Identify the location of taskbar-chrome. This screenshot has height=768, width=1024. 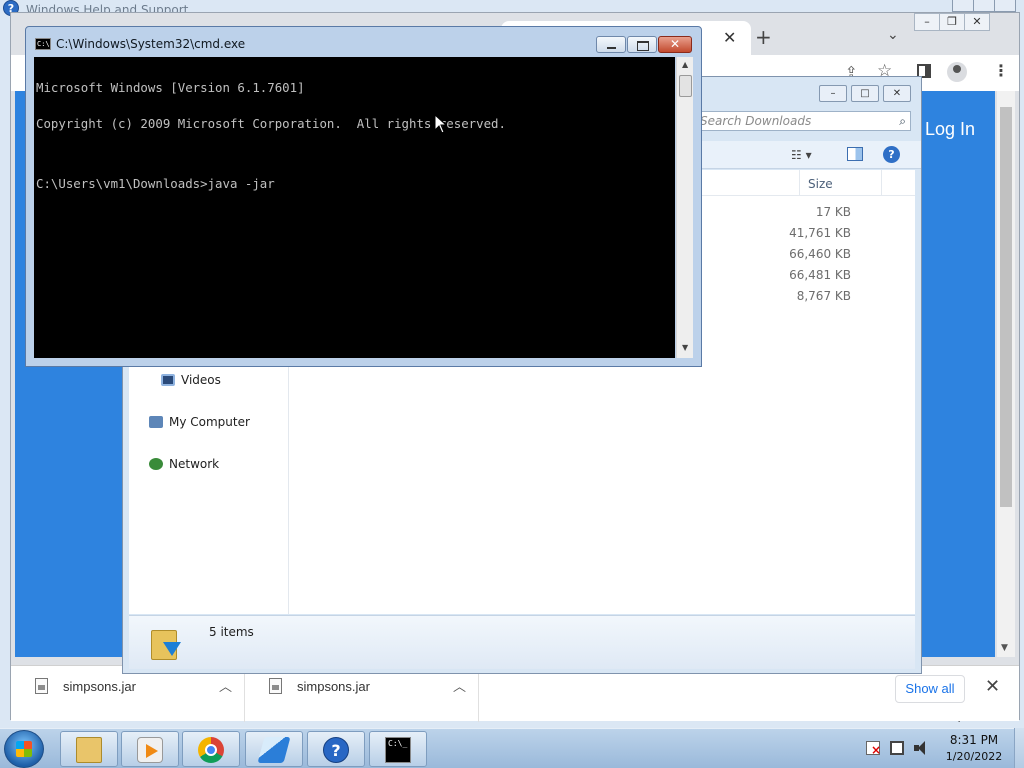
(211, 749).